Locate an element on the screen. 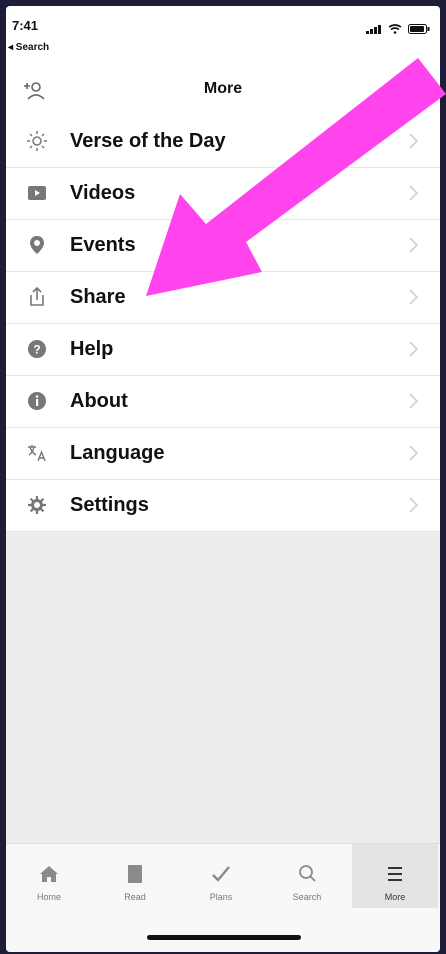  video-icon is located at coordinates (37, 193).